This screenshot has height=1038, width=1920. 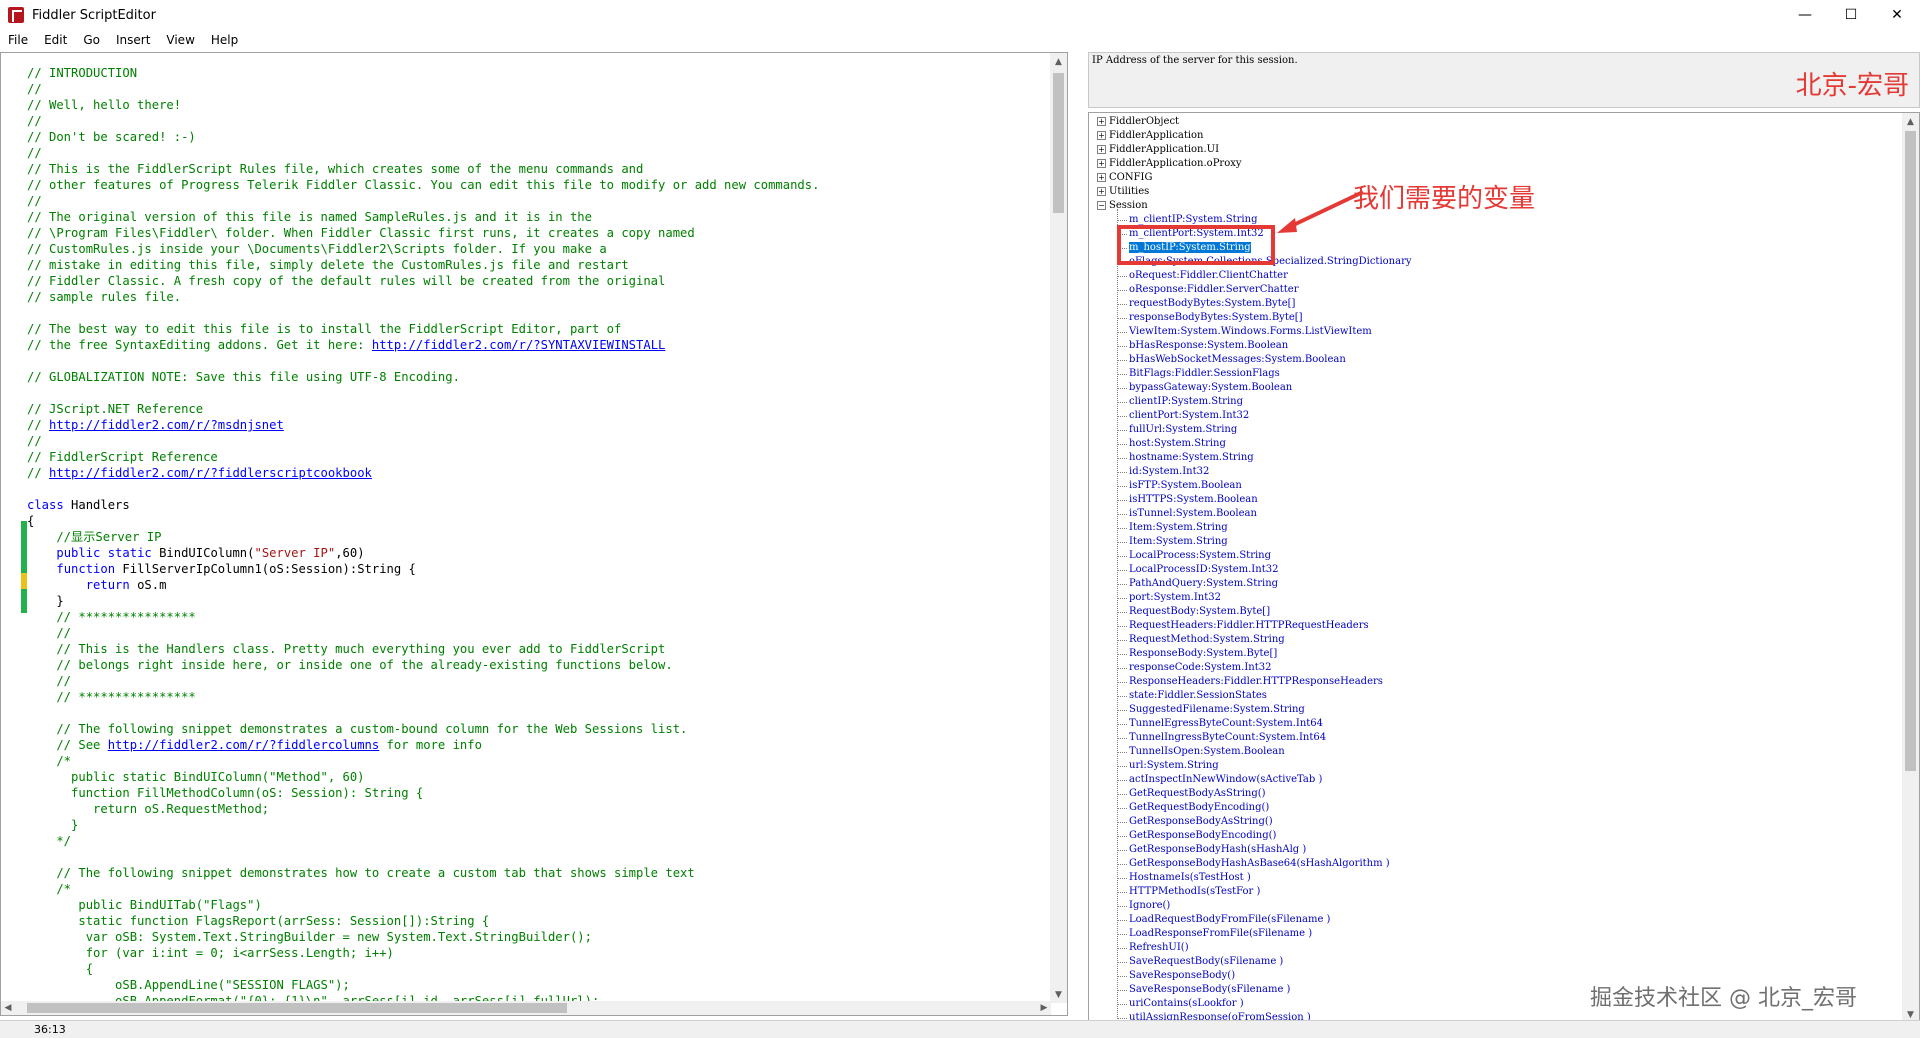 What do you see at coordinates (1497, 542) in the screenshot?
I see `tree-leaf-item: Item:System.String` at bounding box center [1497, 542].